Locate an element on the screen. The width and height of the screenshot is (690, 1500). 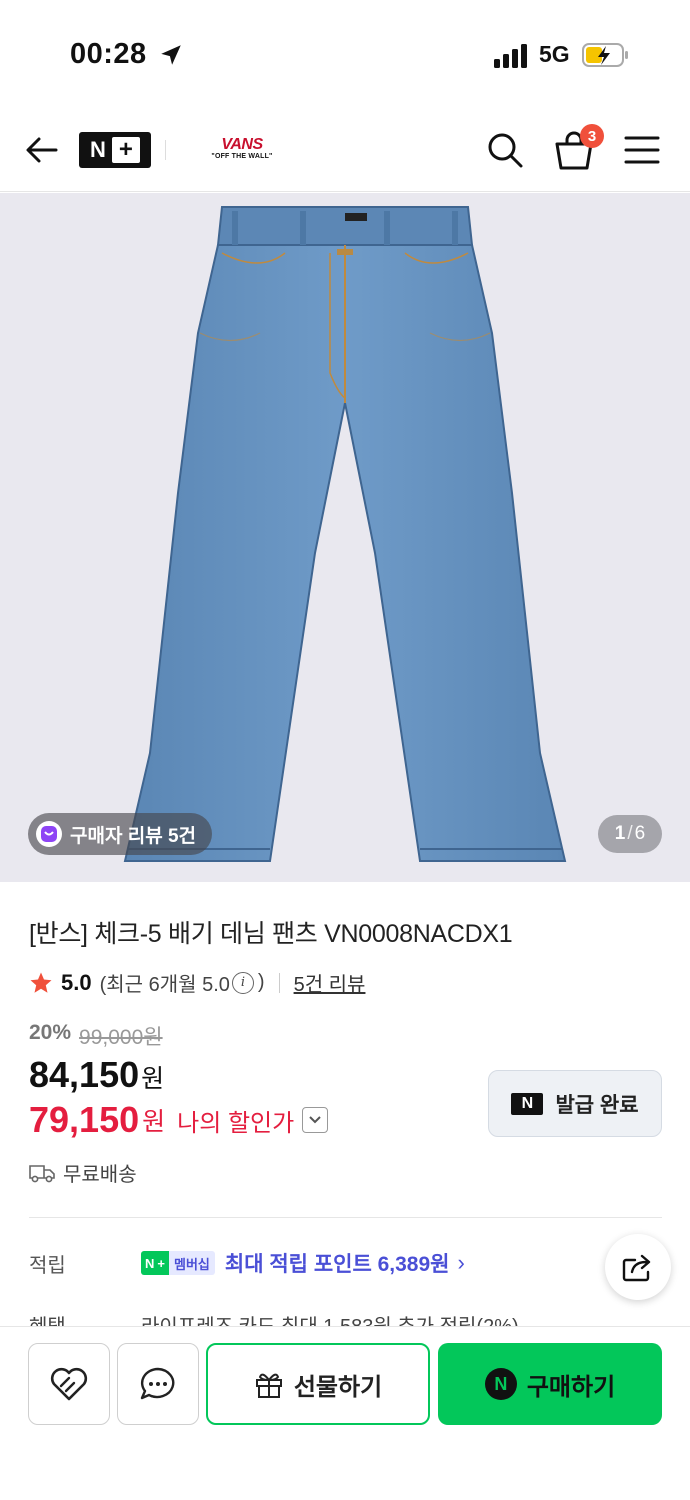
location-arrow-icon is located at coordinates (171, 55).